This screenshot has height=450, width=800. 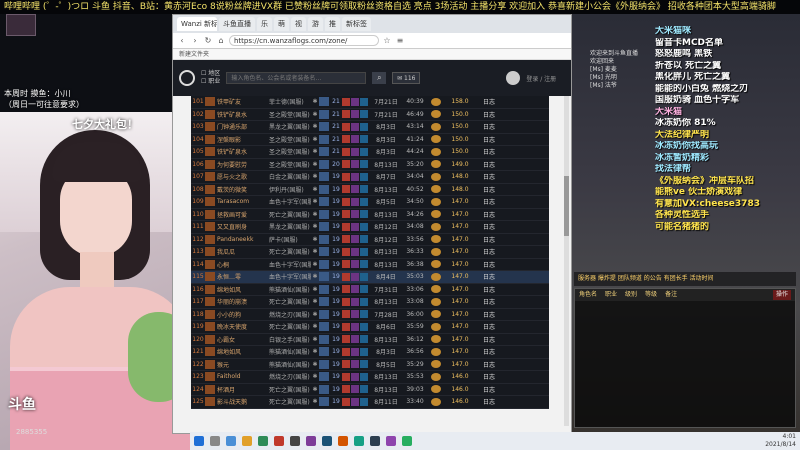 What do you see at coordinates (406, 78) in the screenshot?
I see `messages-button: ✉ 116` at bounding box center [406, 78].